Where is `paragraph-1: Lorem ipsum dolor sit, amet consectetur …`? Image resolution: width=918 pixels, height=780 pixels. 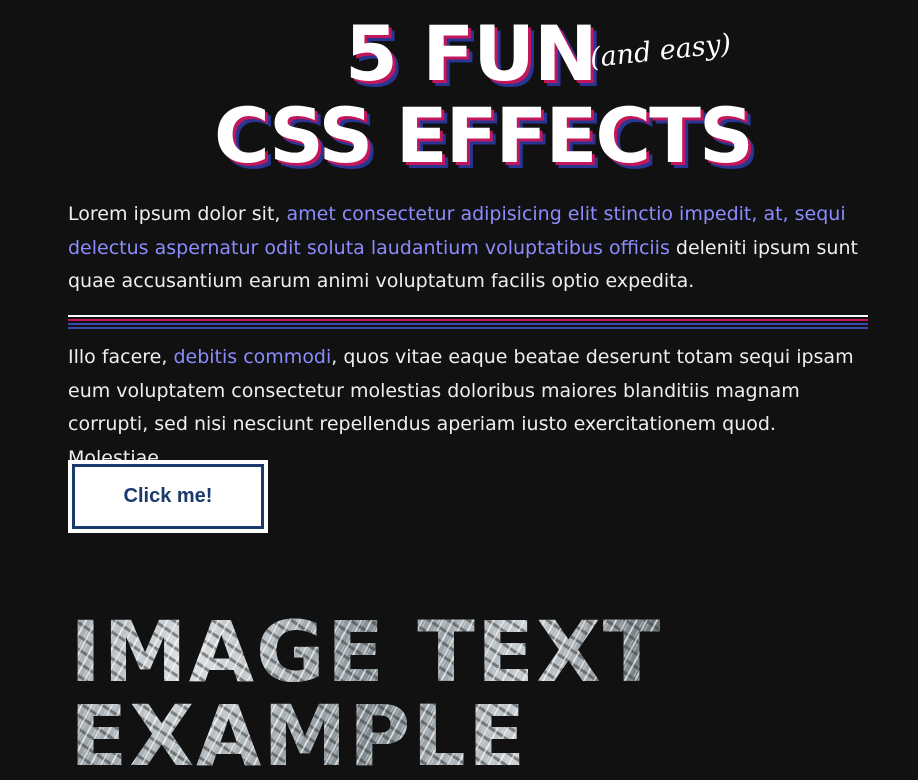
paragraph-1: Lorem ipsum dolor sit, amet consectetur … is located at coordinates (468, 248).